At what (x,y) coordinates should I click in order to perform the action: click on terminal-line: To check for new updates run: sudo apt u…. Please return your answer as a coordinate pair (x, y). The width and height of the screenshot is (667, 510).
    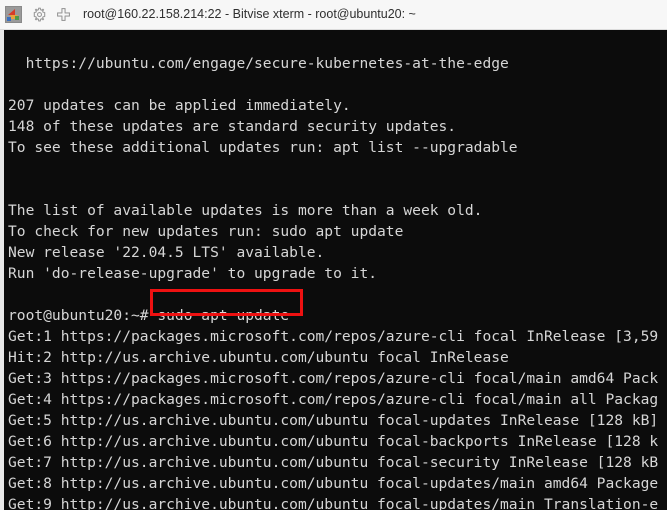
    Looking at the image, I should click on (206, 231).